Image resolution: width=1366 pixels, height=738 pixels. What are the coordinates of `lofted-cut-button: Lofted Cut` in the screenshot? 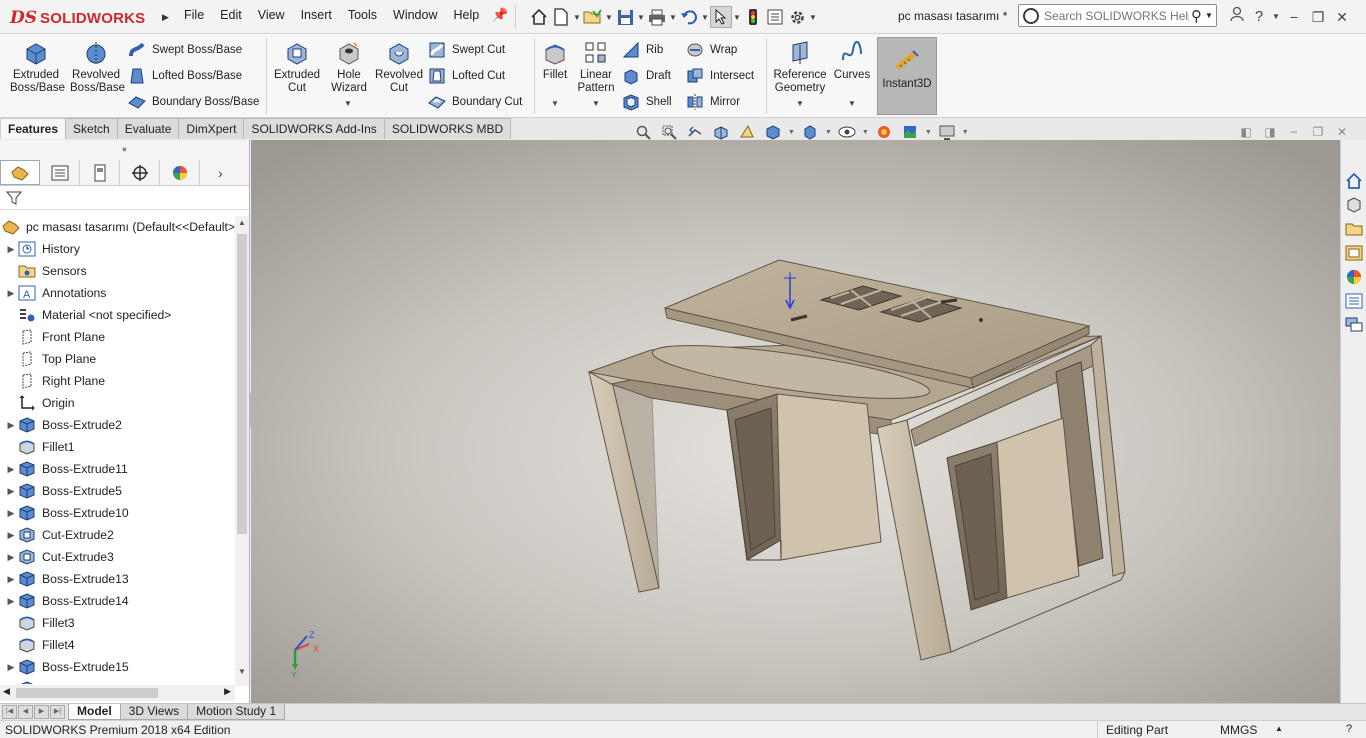 It's located at (466, 76).